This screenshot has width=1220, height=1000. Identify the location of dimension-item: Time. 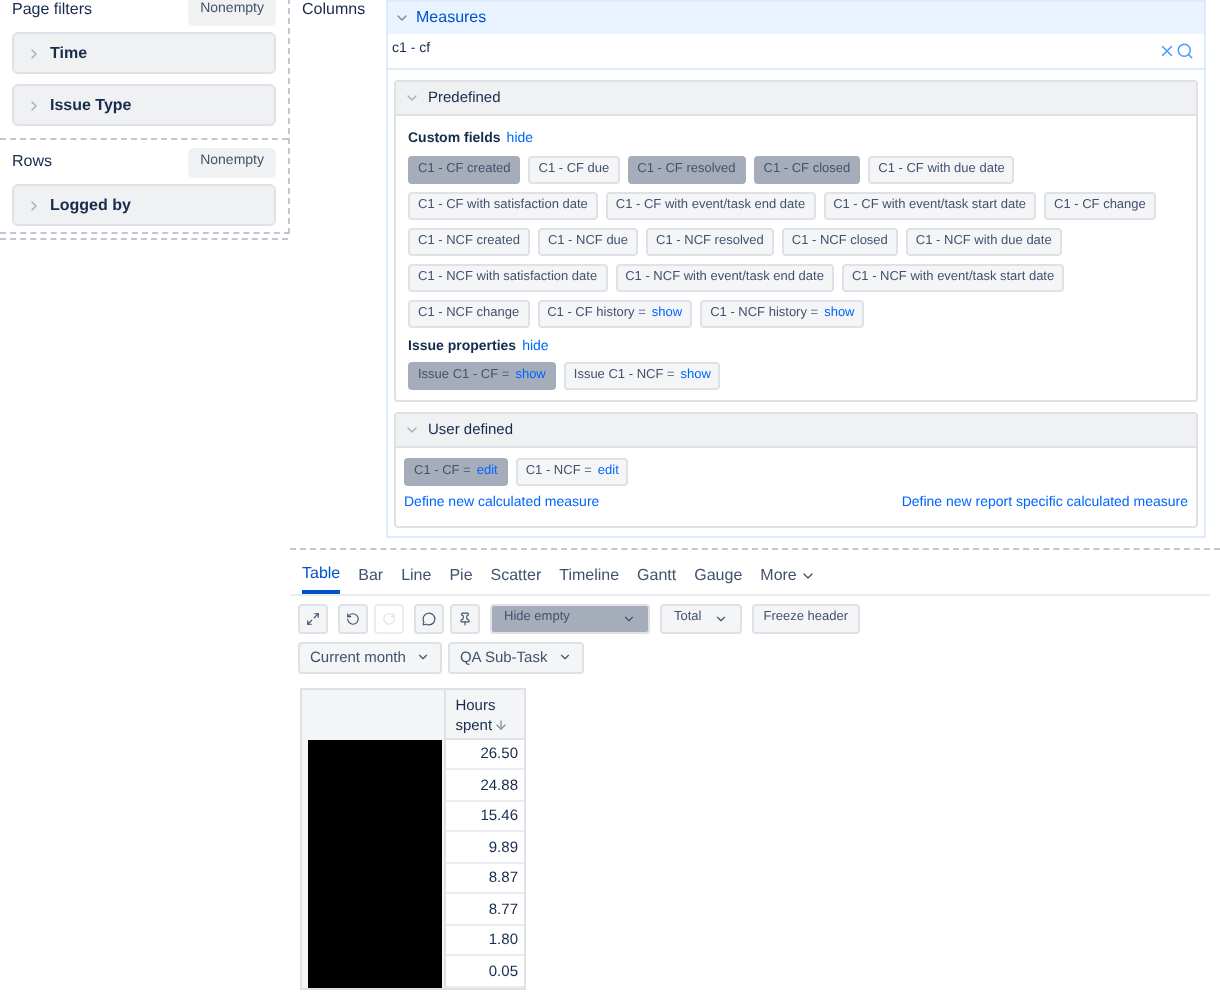
(144, 53).